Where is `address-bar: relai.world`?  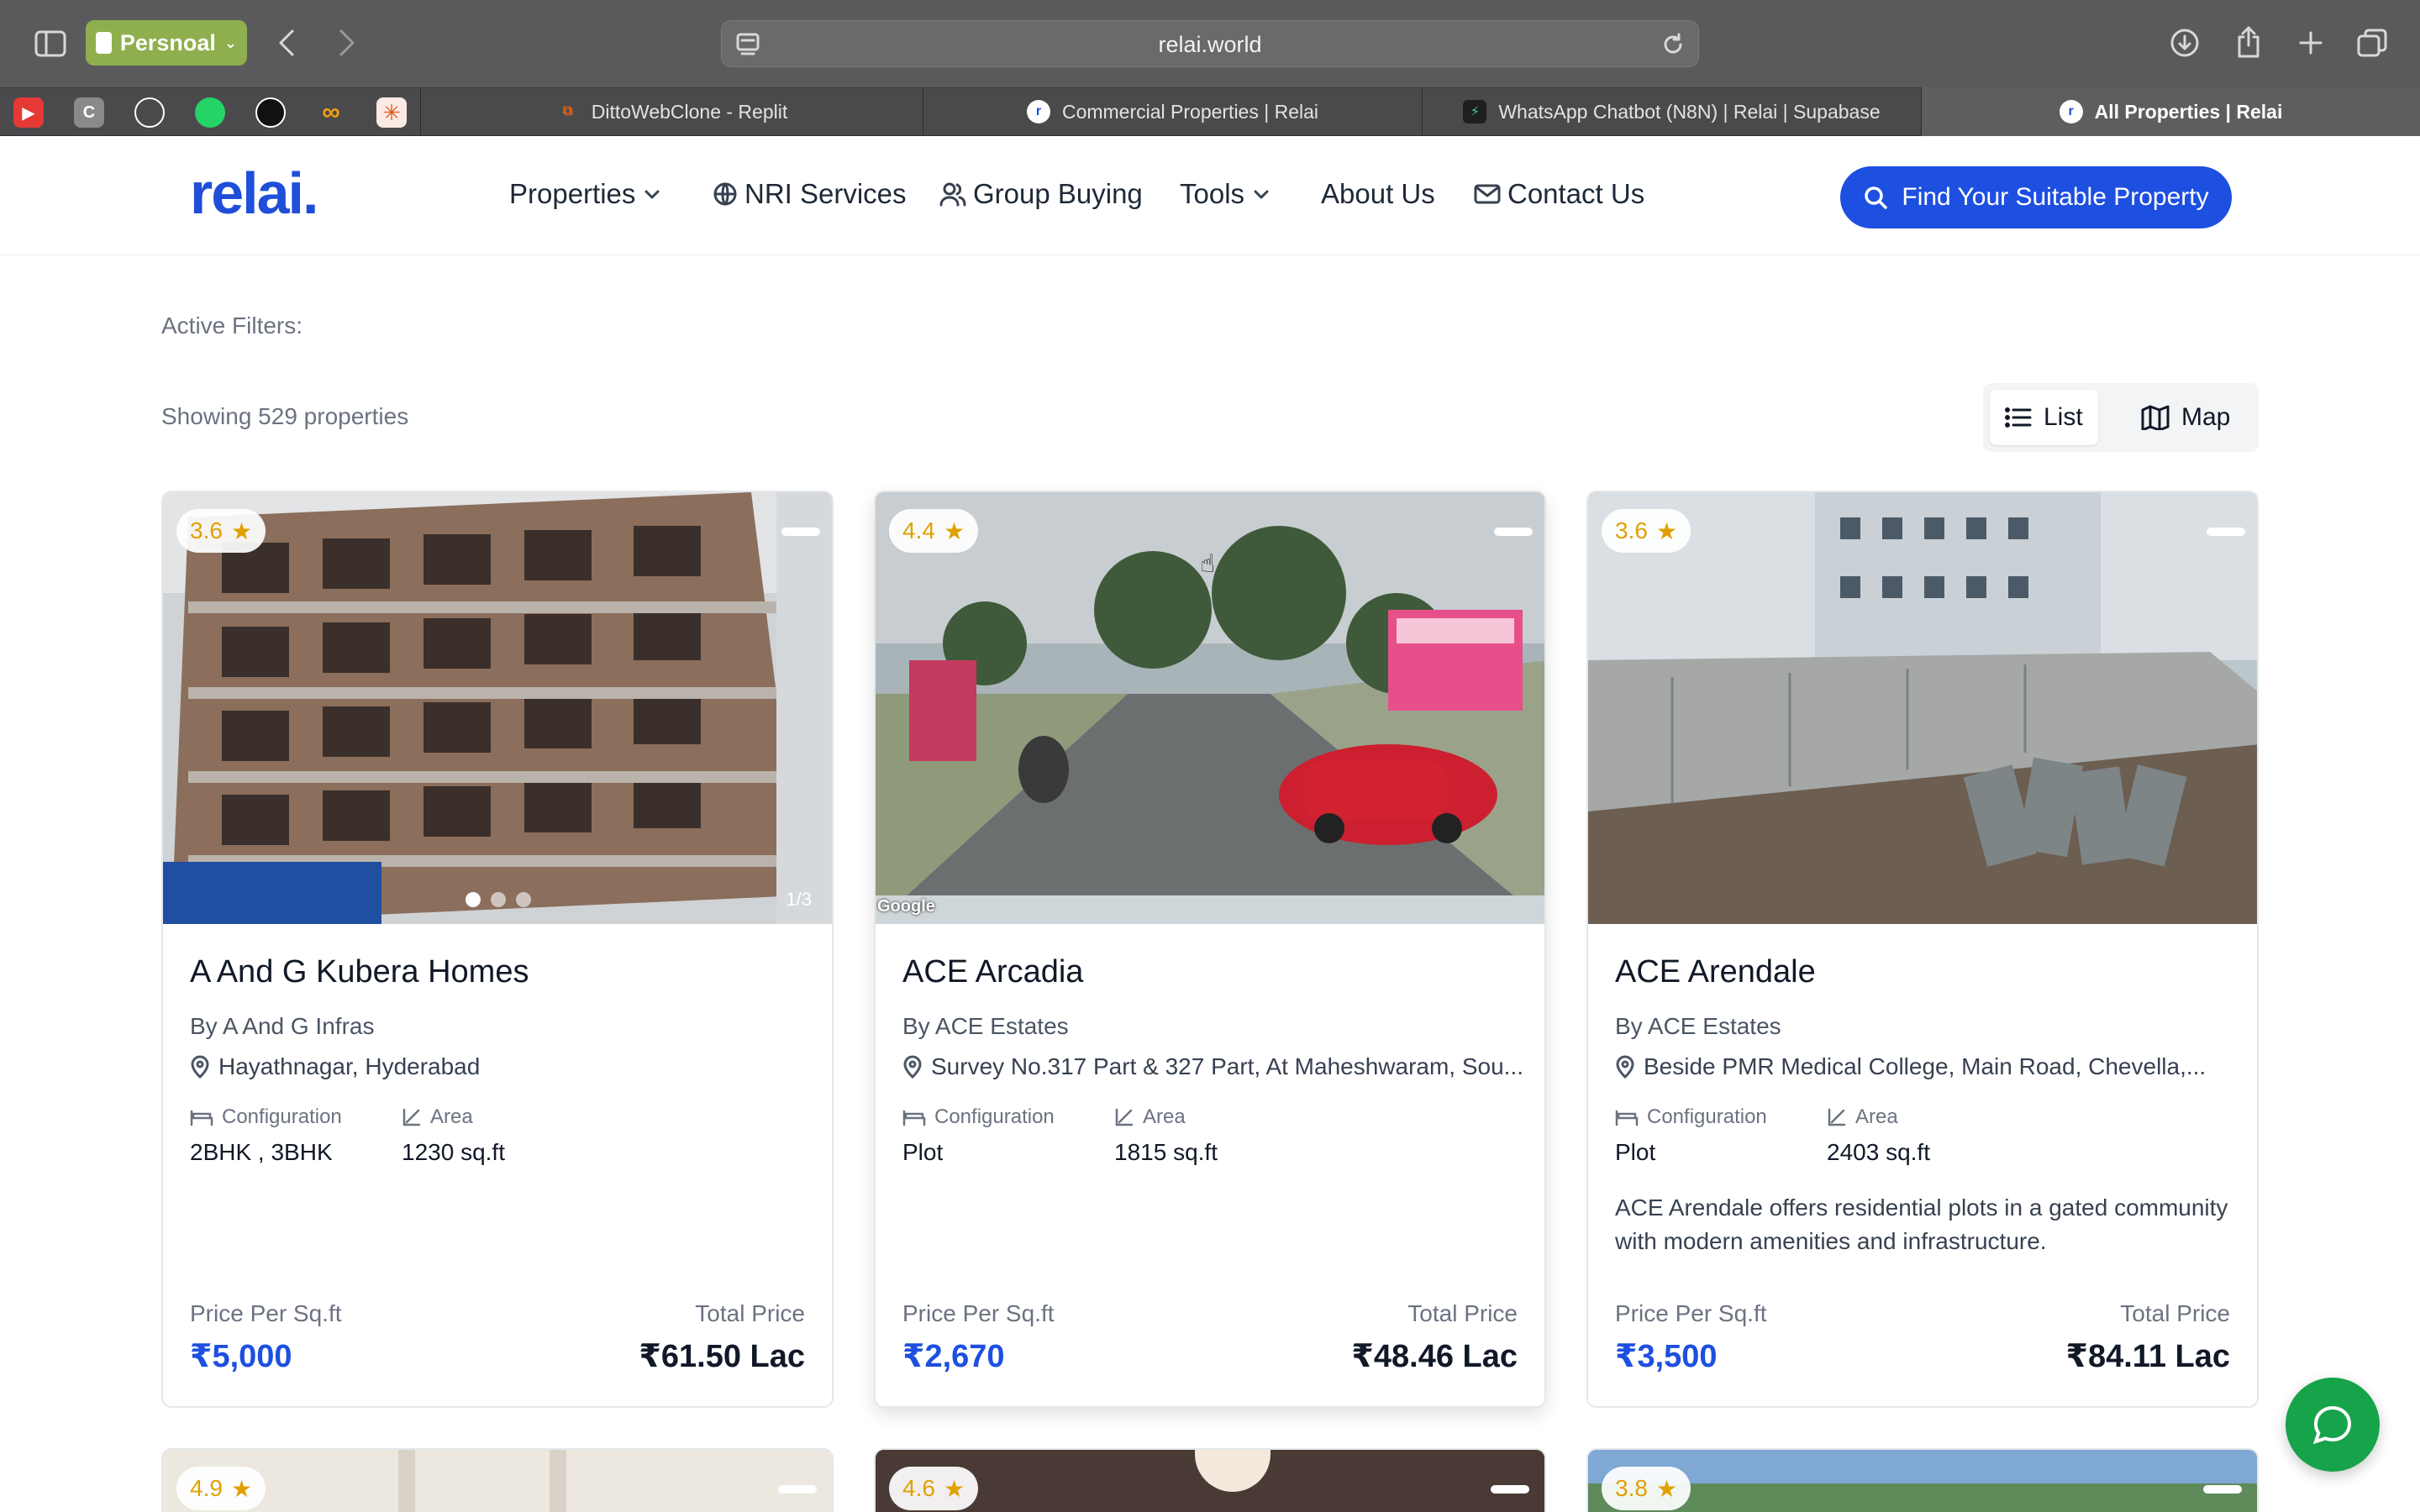 address-bar: relai.world is located at coordinates (1210, 43).